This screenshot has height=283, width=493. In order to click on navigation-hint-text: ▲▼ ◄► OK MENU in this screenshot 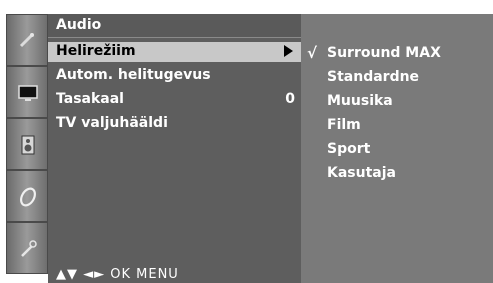, I will do `click(117, 274)`.